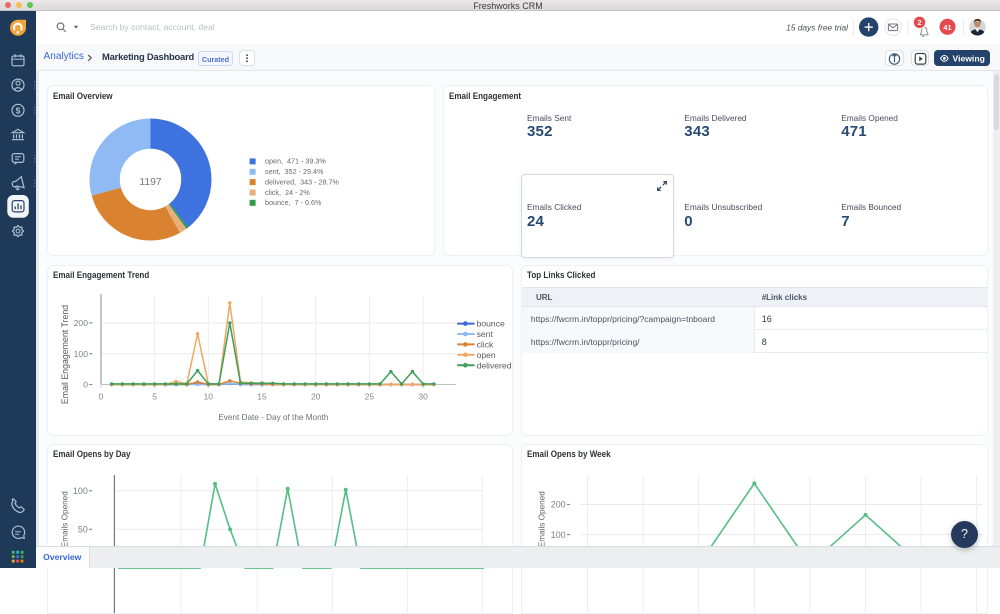  What do you see at coordinates (919, 22) in the screenshot?
I see `svg-text: 2` at bounding box center [919, 22].